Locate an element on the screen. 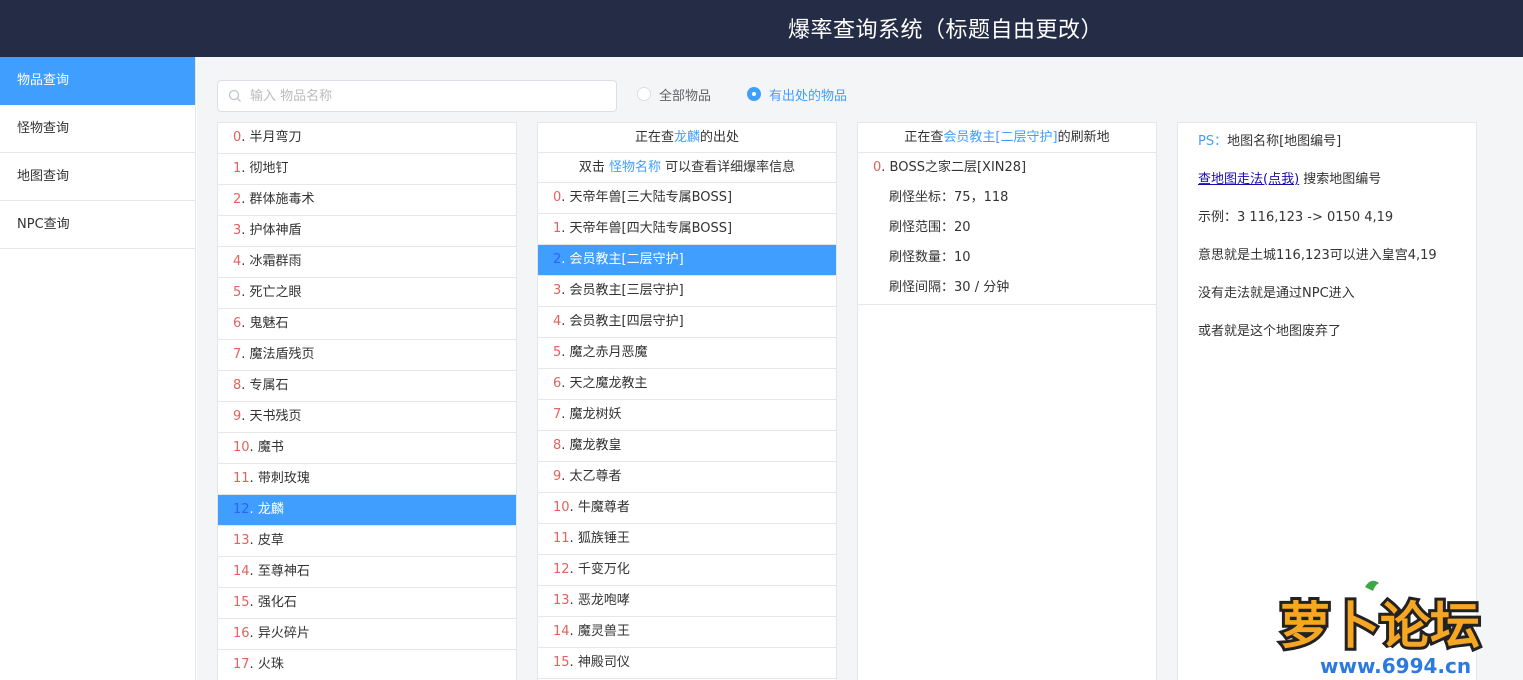  search-box is located at coordinates (417, 96).